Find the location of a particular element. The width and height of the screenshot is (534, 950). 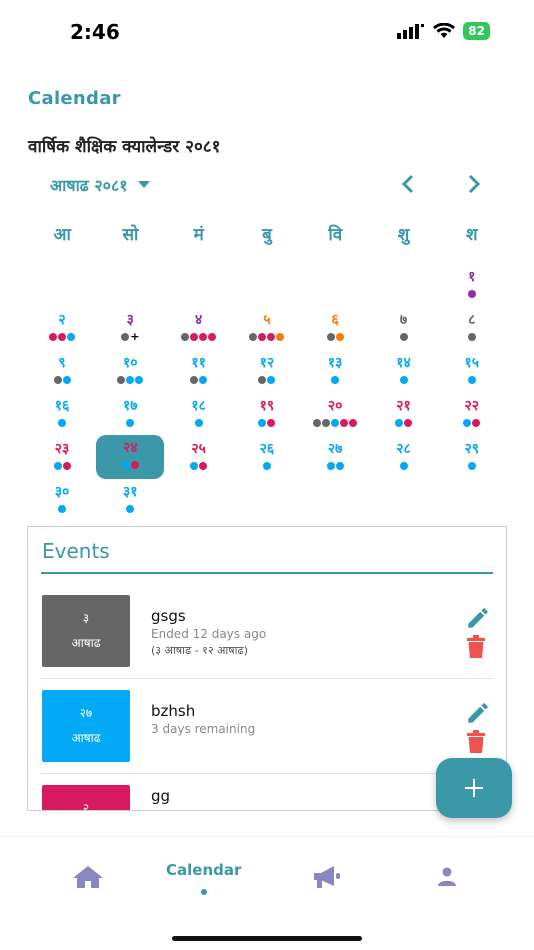

calendar-day: २० is located at coordinates (335, 415).